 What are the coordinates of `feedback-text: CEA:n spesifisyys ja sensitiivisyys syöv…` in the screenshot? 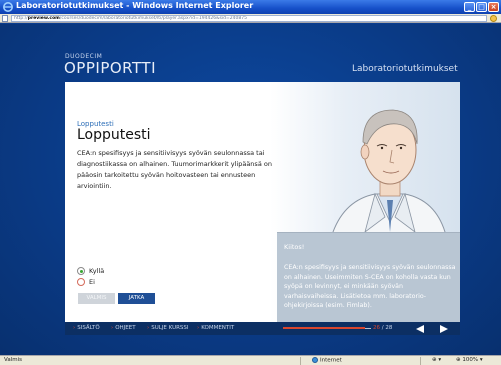 It's located at (370, 286).